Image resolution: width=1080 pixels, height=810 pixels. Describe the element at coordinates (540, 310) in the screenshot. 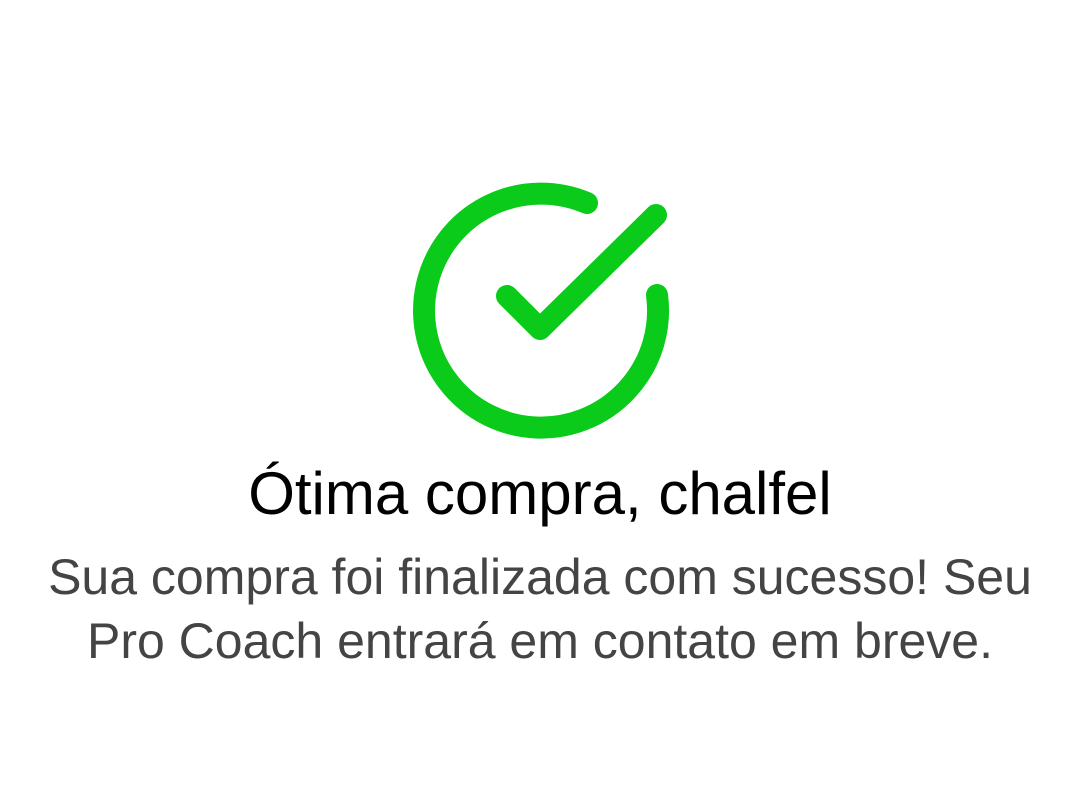

I see `check-circle-icon` at that location.